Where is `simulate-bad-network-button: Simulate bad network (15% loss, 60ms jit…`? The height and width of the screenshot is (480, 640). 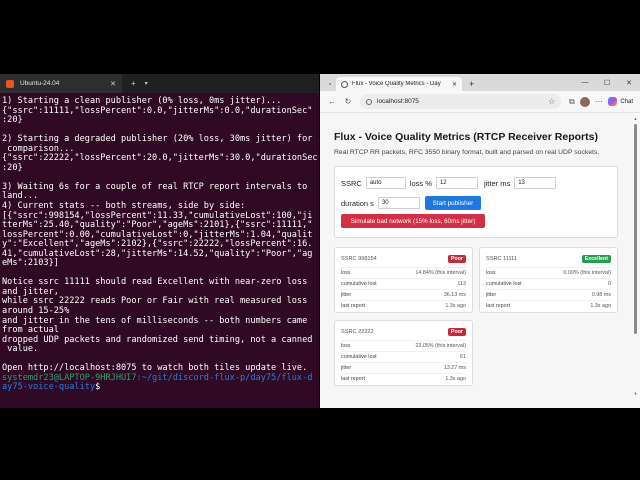 simulate-bad-network-button: Simulate bad network (15% loss, 60ms jit… is located at coordinates (413, 221).